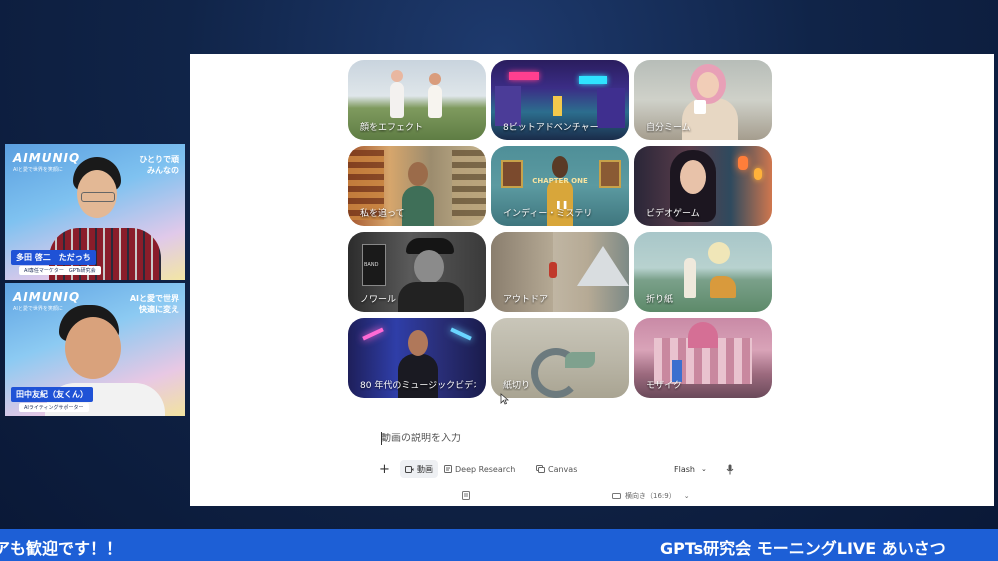 This screenshot has height=561, width=998. I want to click on paper-moon, so click(719, 253).